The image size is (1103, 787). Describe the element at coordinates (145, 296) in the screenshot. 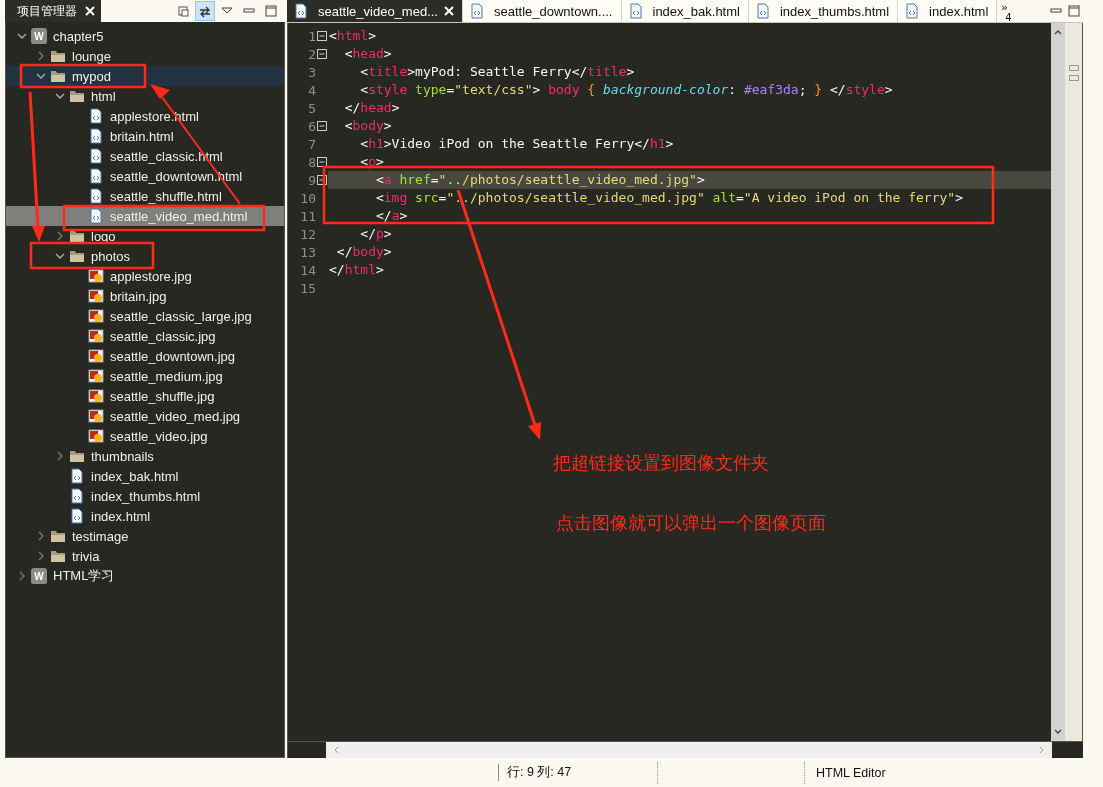

I see `tree-item: britain.jpg` at that location.